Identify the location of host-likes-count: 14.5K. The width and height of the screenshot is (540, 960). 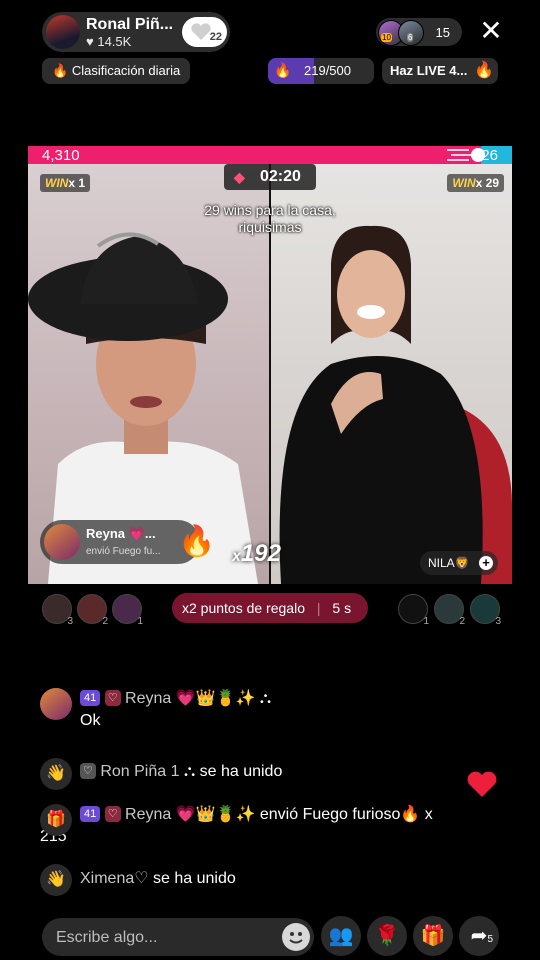
(114, 41).